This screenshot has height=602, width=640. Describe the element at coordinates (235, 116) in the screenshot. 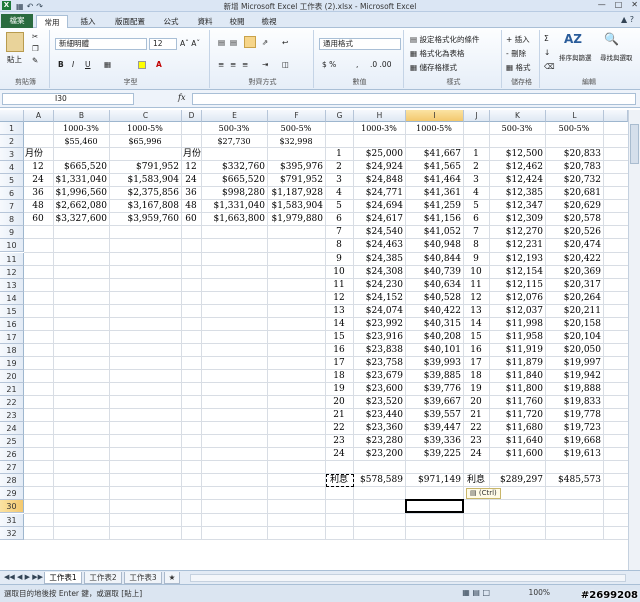

I see `column-header-e: E` at that location.